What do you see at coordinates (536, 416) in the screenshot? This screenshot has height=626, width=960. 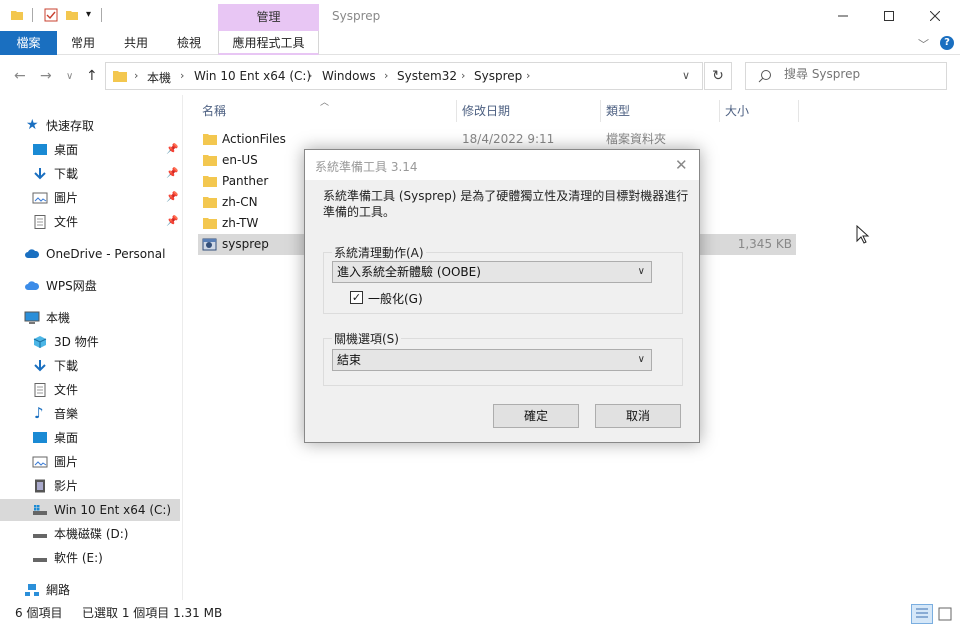 I see `ok-button: 確定` at bounding box center [536, 416].